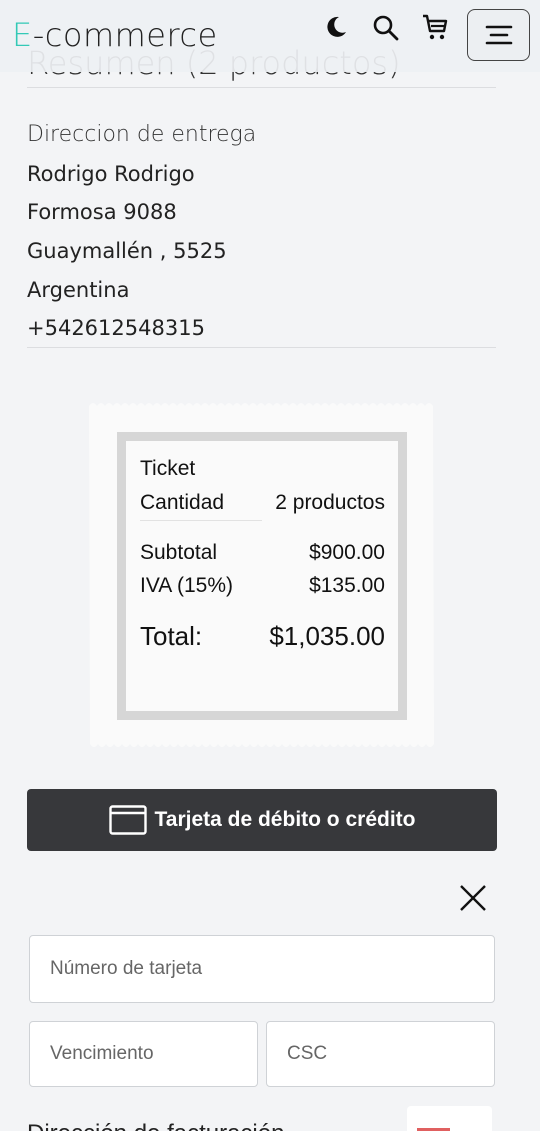 The height and width of the screenshot is (1131, 540). Describe the element at coordinates (127, 251) in the screenshot. I see `address-city: Guaymallén , 5525` at that location.